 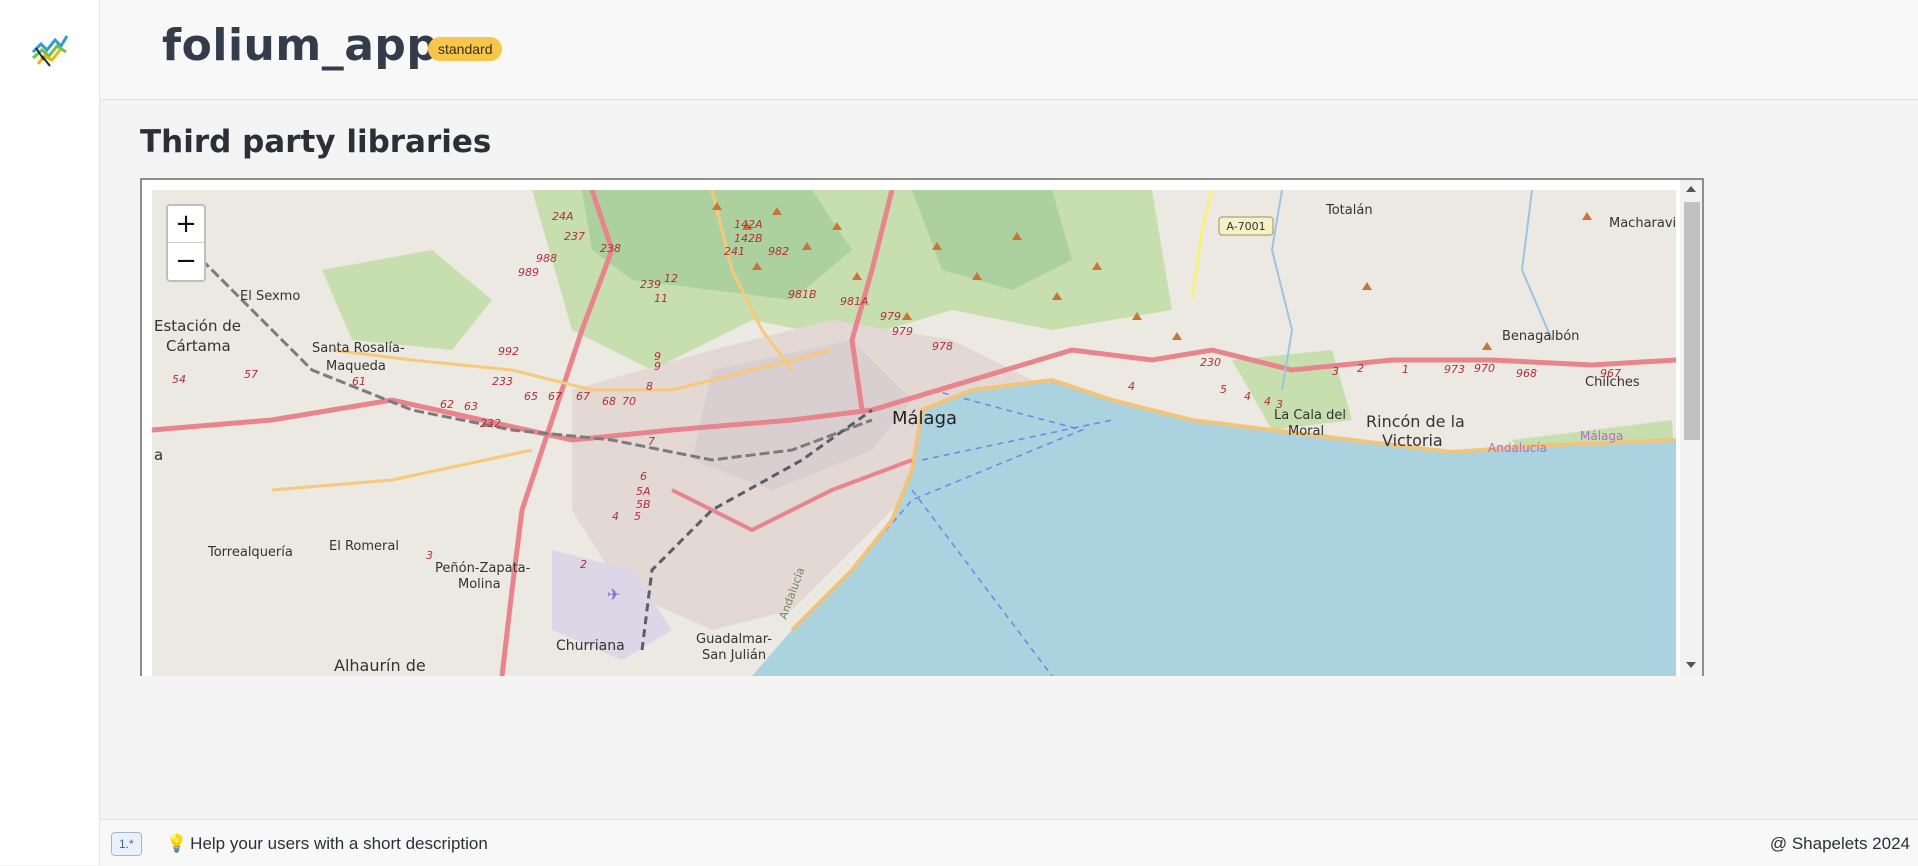 What do you see at coordinates (356, 366) in the screenshot?
I see `label-santa-rosalia-2: Maqueda` at bounding box center [356, 366].